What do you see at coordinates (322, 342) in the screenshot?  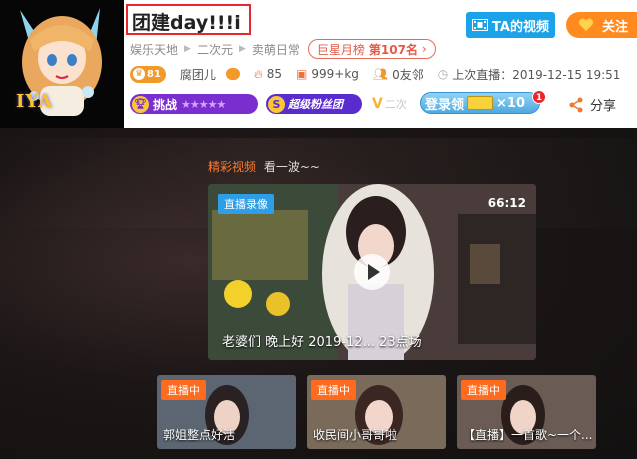 I see `featured-video-caption: 老婆们 晚上好 2019-12... 23点场` at bounding box center [322, 342].